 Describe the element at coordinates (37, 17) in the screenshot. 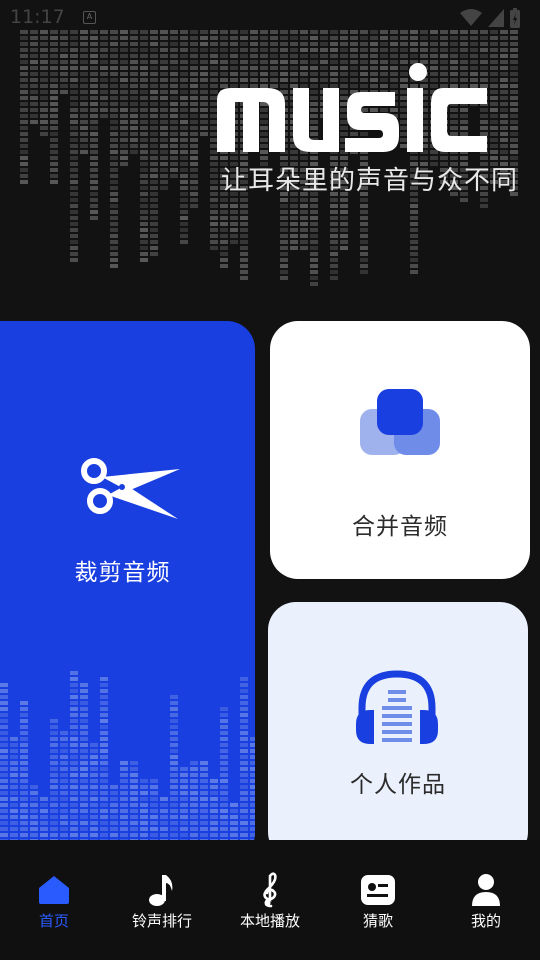

I see `status-time: 11:17` at that location.